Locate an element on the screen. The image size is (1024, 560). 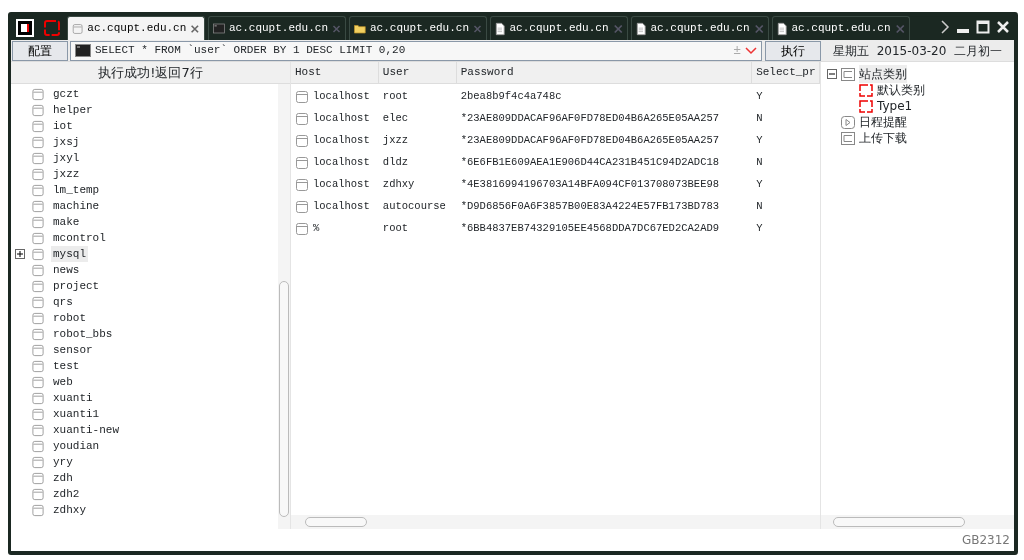
database-item: test is located at coordinates (66, 366).